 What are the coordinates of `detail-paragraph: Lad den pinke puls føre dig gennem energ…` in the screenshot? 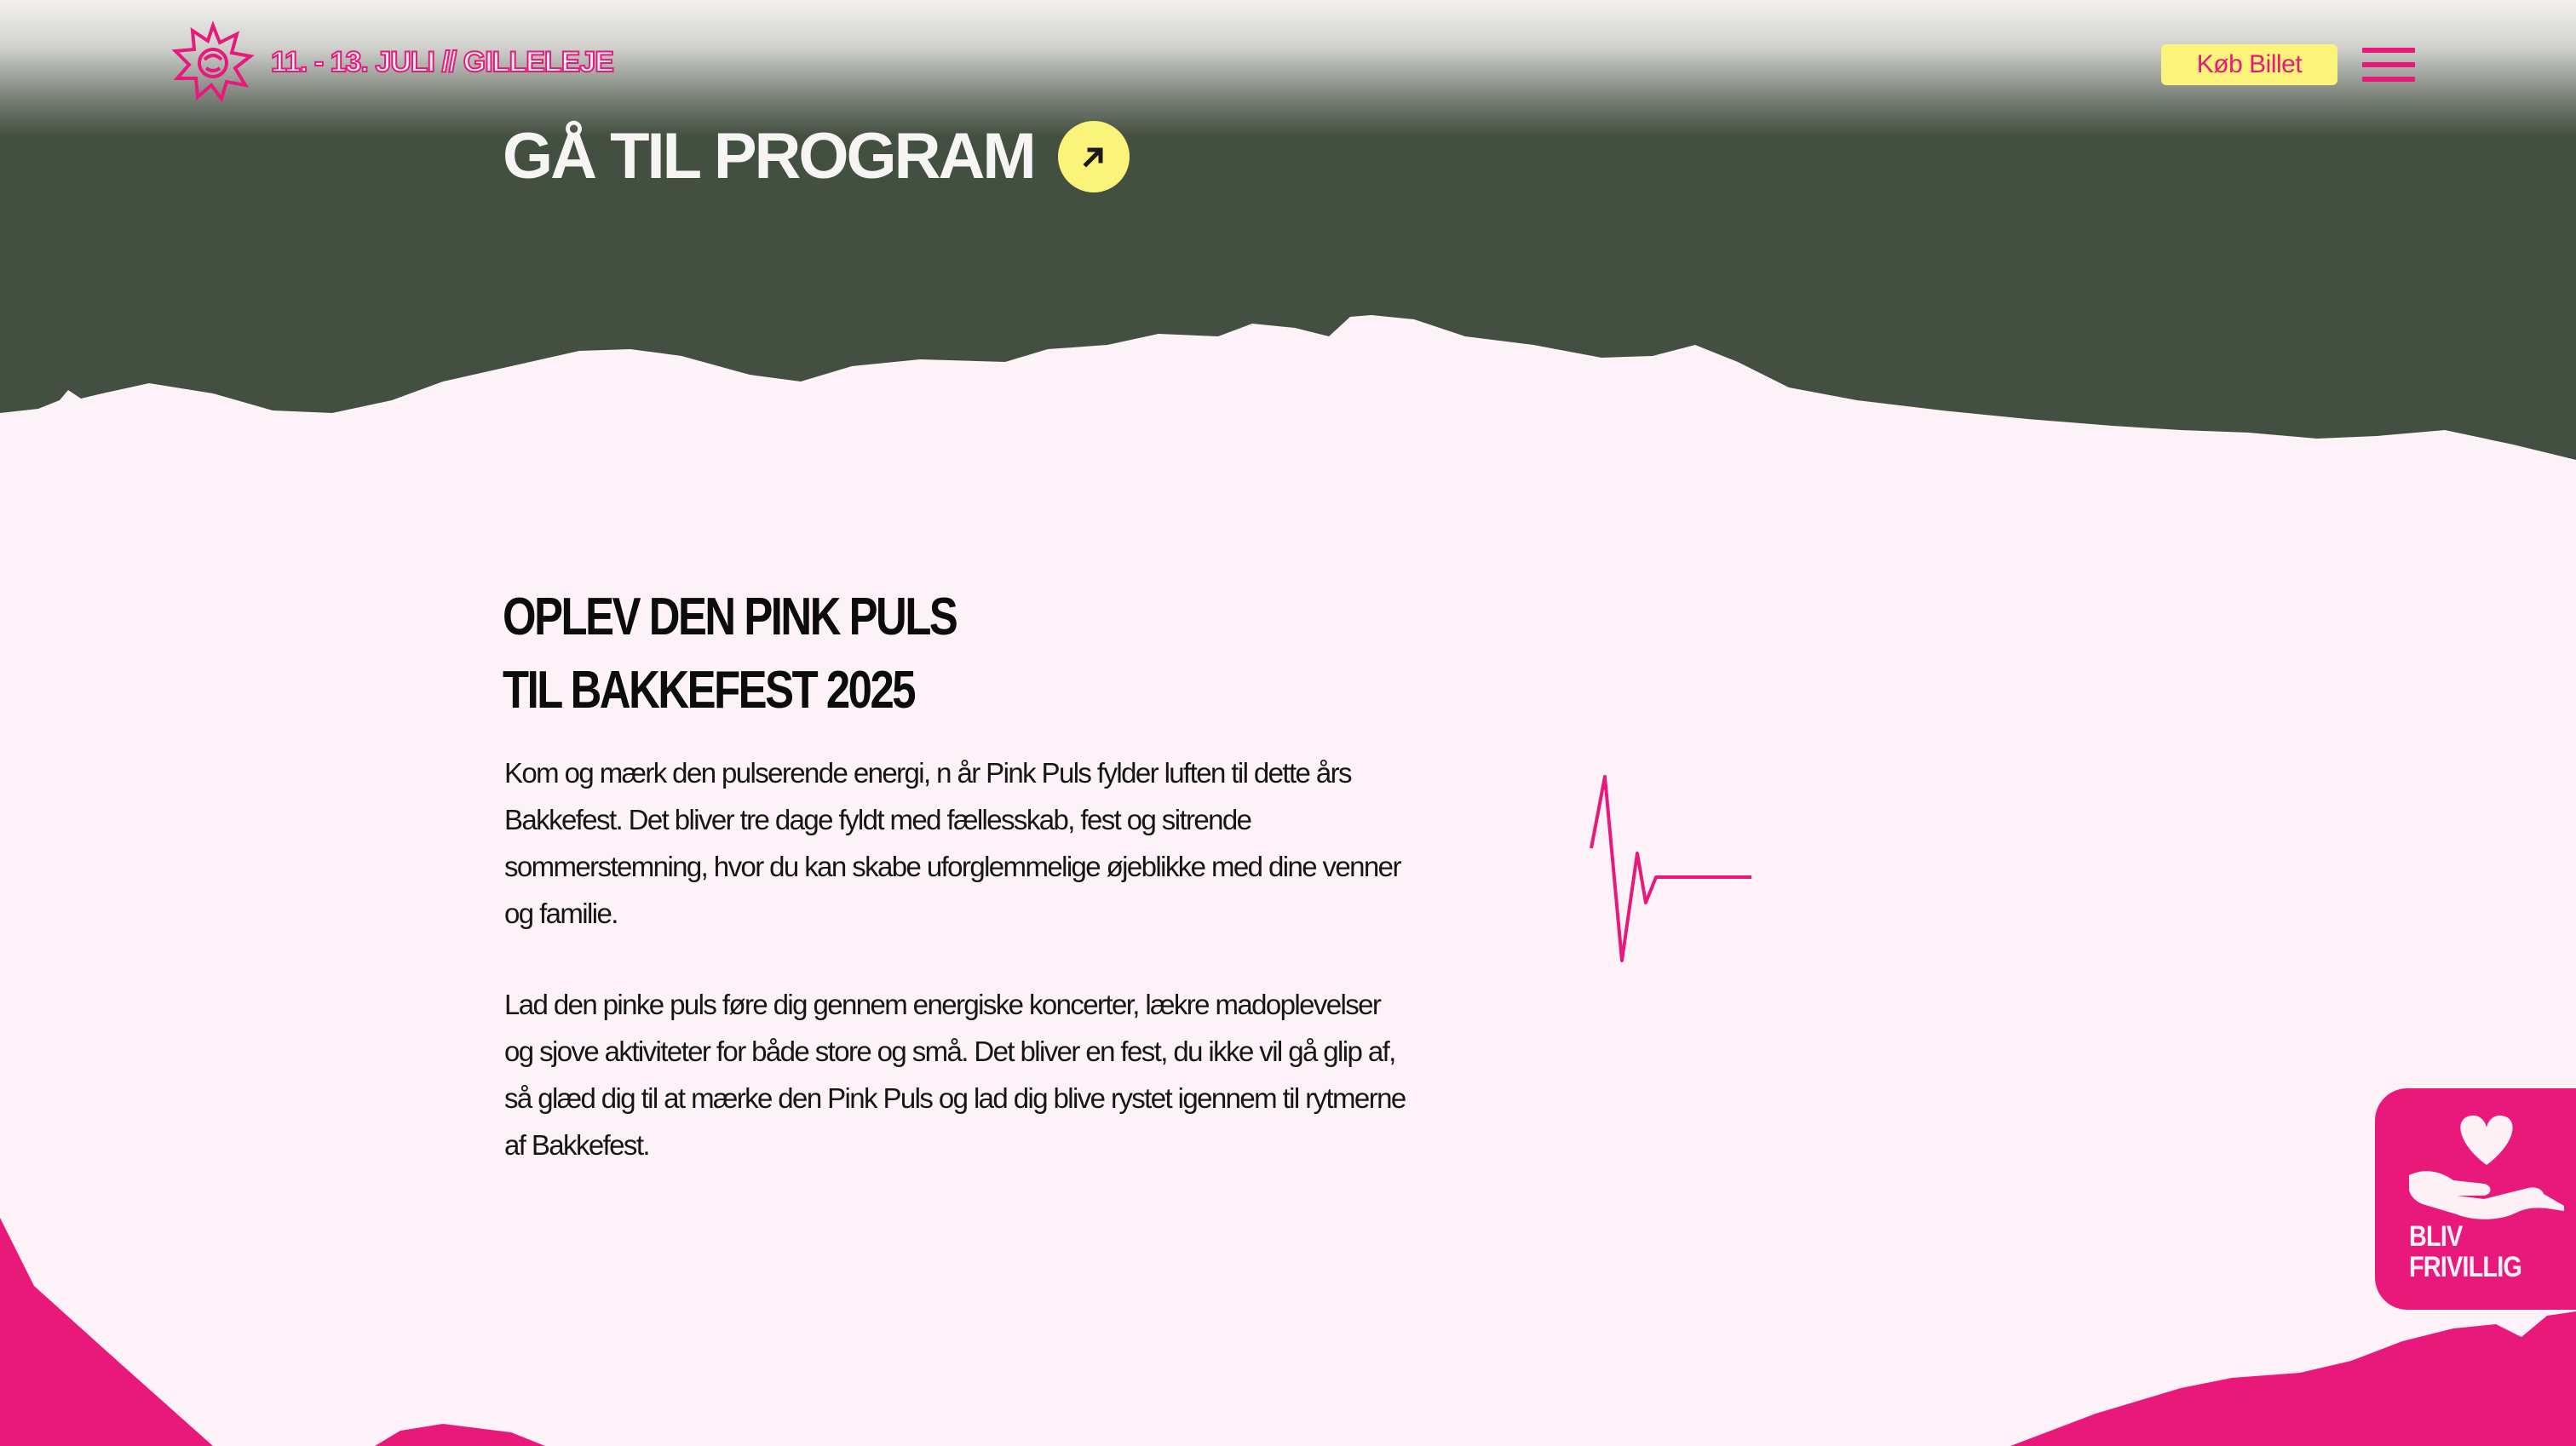 It's located at (955, 1075).